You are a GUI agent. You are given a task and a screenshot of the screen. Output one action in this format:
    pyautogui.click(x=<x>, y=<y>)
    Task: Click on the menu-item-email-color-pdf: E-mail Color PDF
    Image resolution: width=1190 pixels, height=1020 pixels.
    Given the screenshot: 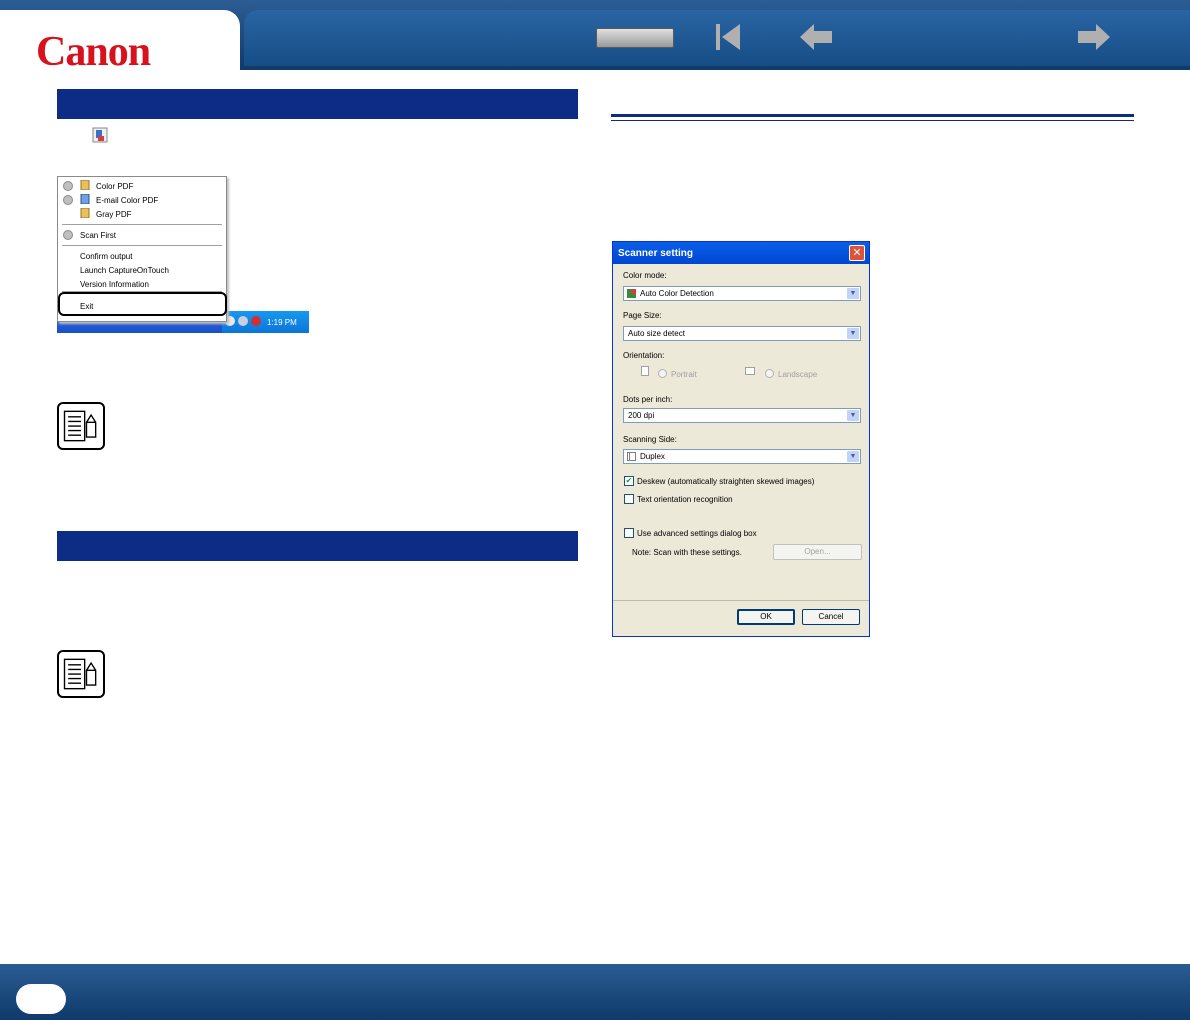 What is the action you would take?
    pyautogui.click(x=127, y=200)
    